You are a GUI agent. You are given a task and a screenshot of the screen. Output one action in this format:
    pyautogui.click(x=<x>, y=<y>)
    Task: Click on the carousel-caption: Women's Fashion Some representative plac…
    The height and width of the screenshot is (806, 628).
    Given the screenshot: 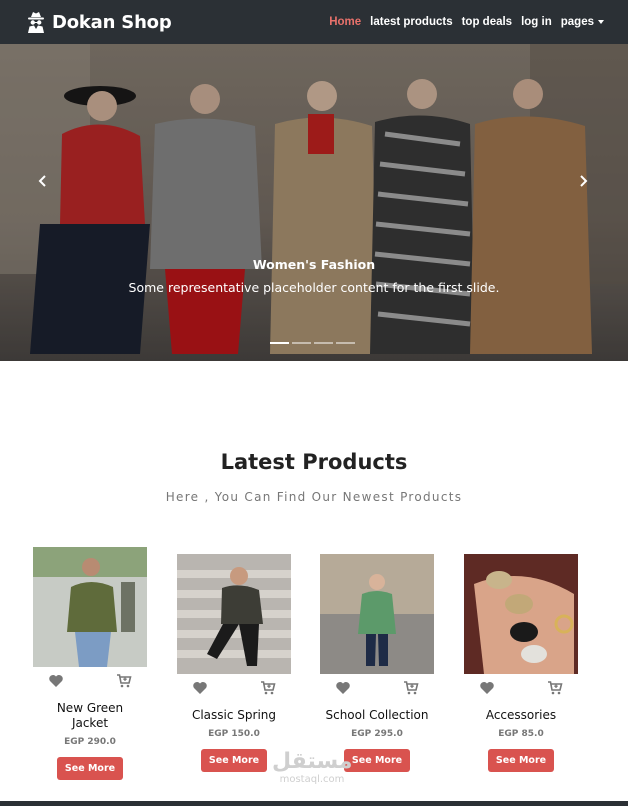 What is the action you would take?
    pyautogui.click(x=314, y=276)
    